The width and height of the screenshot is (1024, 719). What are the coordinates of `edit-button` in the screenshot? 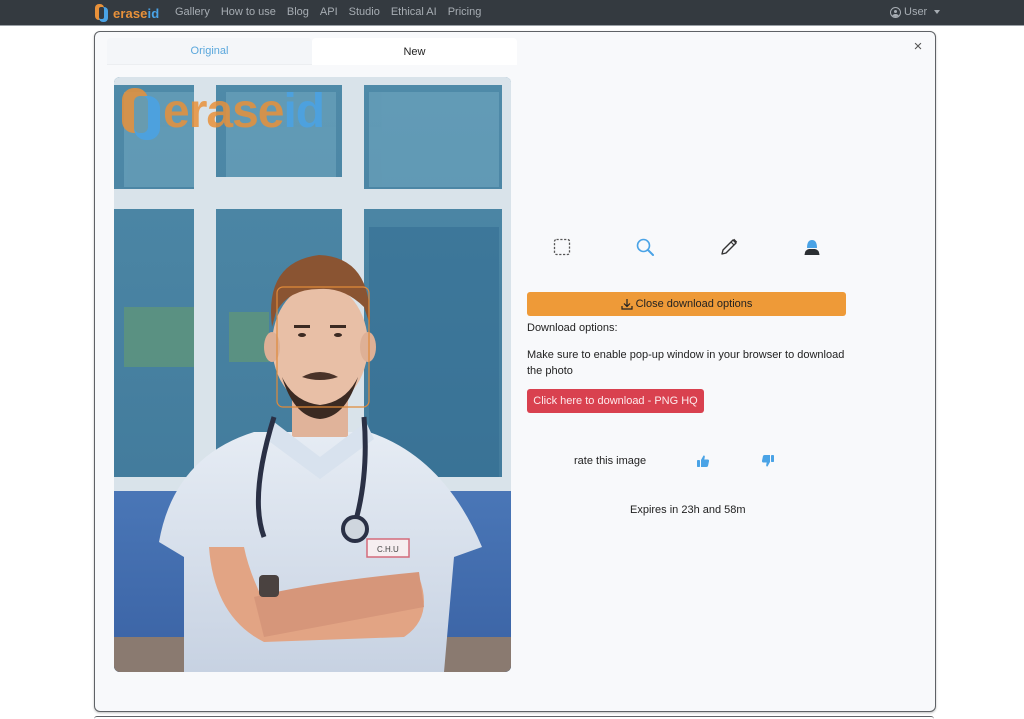 It's located at (729, 247).